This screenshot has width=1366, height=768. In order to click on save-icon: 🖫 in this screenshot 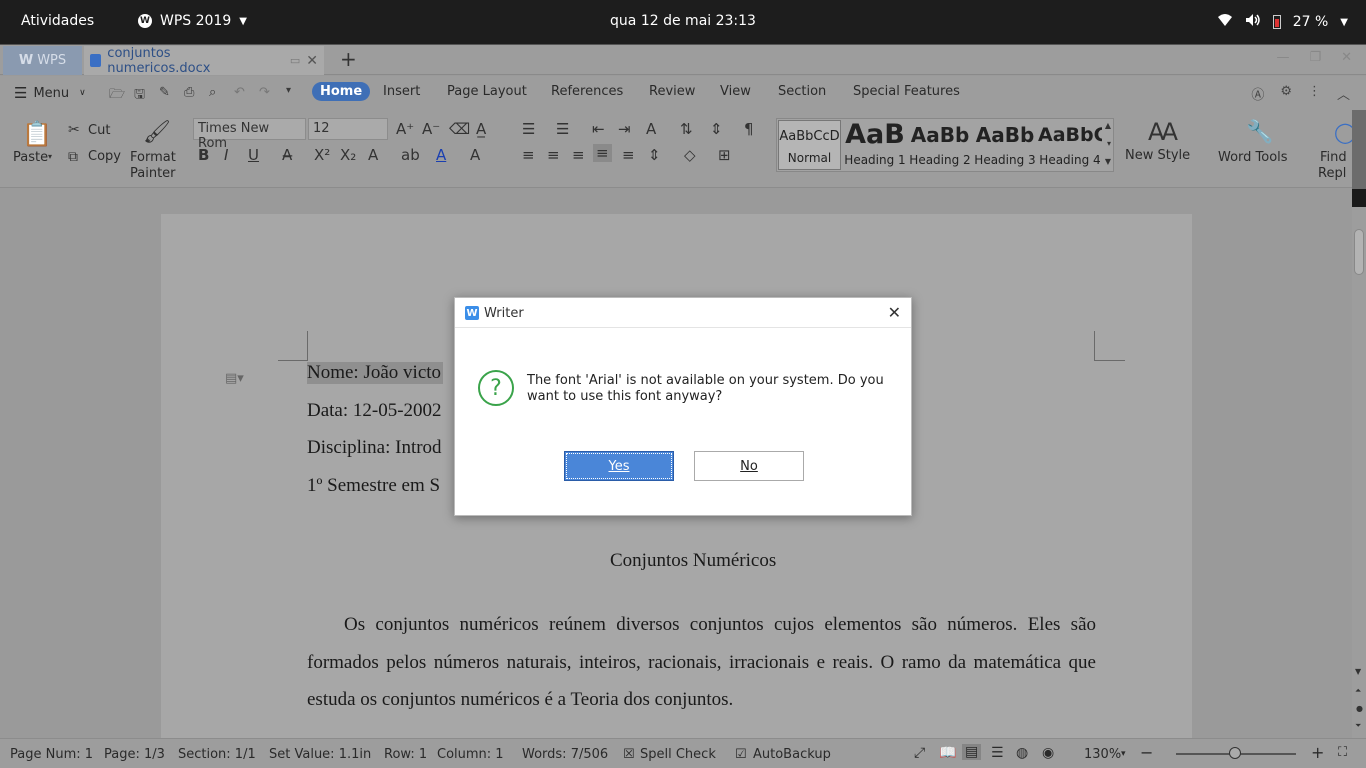, I will do `click(139, 96)`.